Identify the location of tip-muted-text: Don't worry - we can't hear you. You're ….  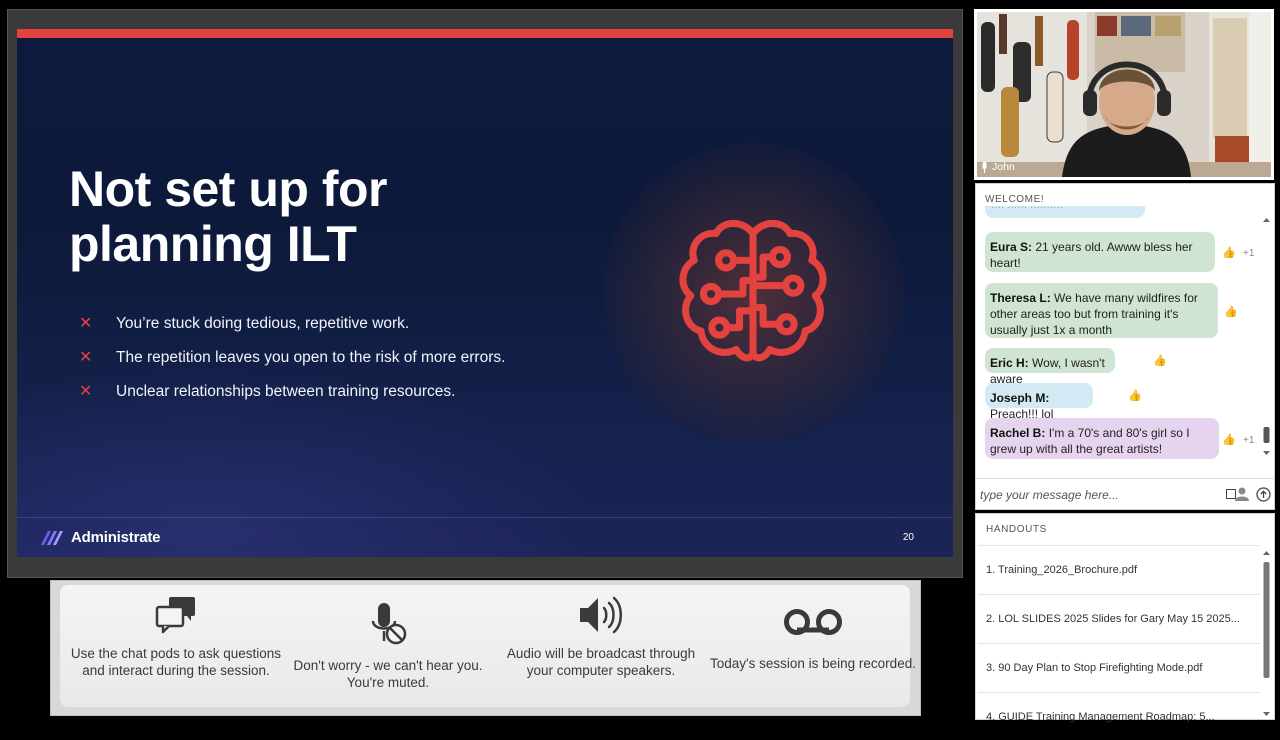
(388, 674).